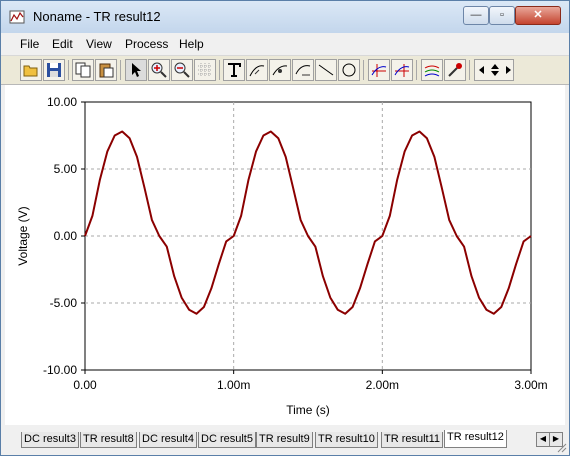  I want to click on toolbar, so click(285, 70).